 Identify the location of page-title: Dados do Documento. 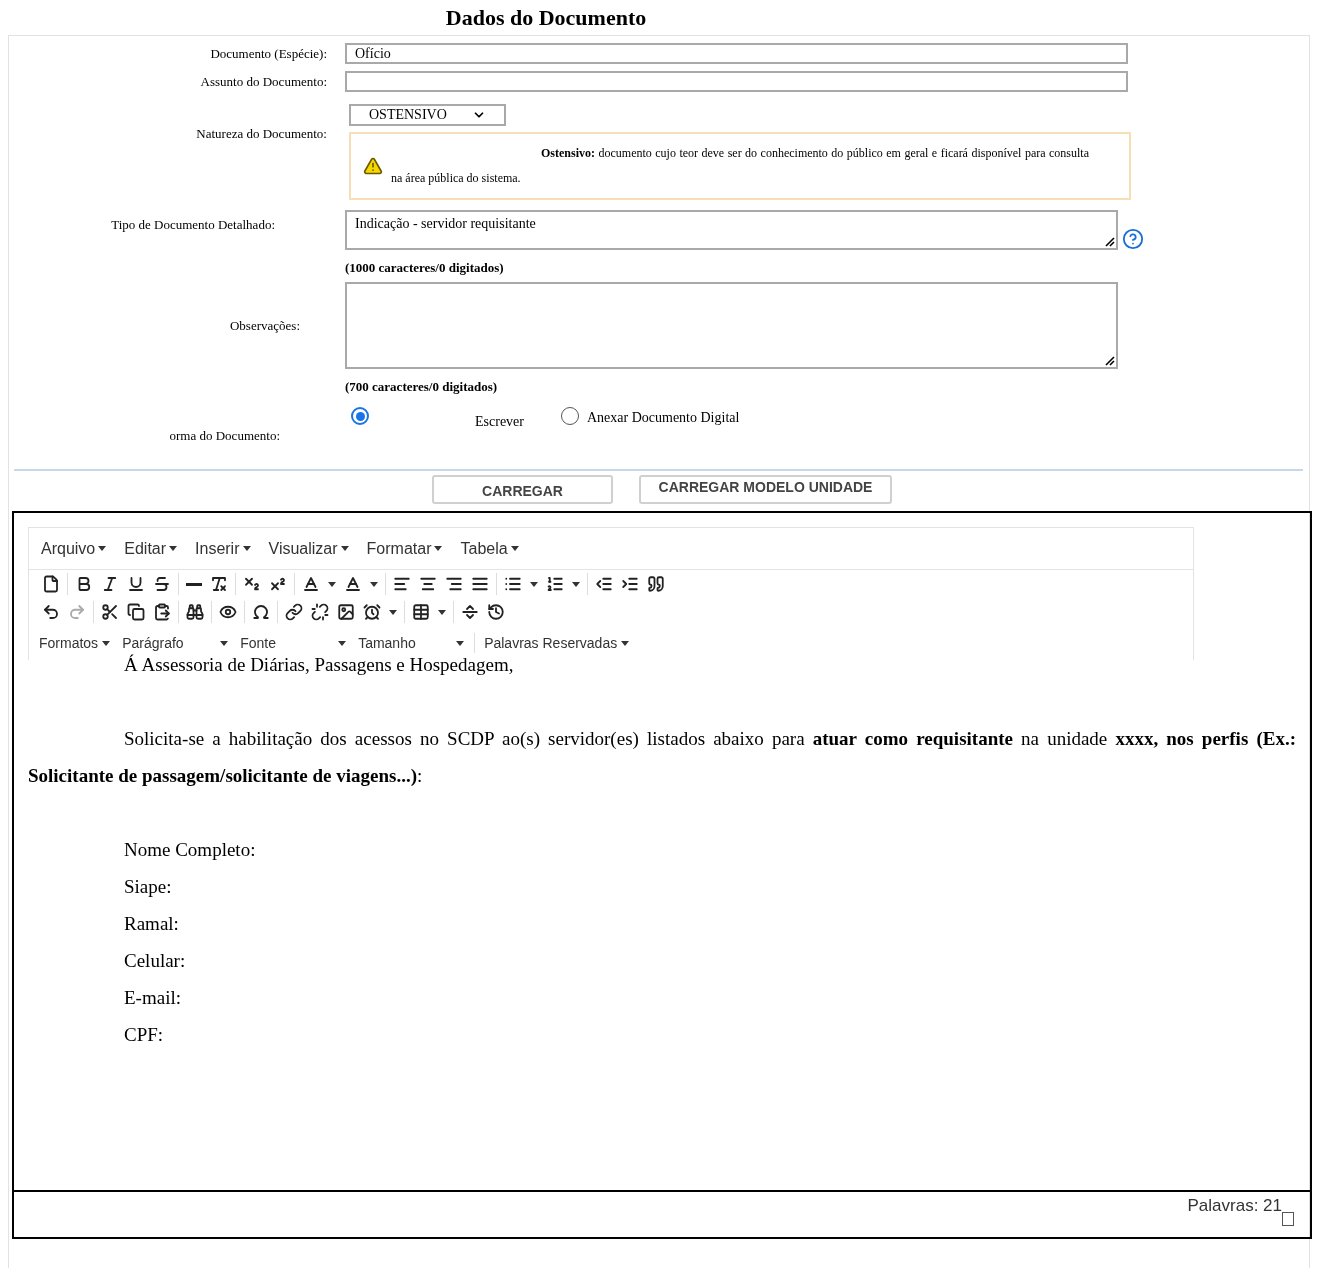
(546, 18).